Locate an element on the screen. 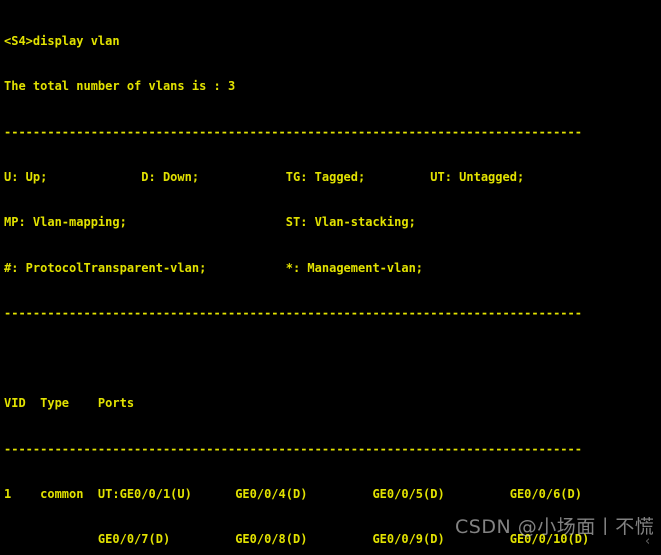  port-table-header: VID Type Ports is located at coordinates (69, 403).